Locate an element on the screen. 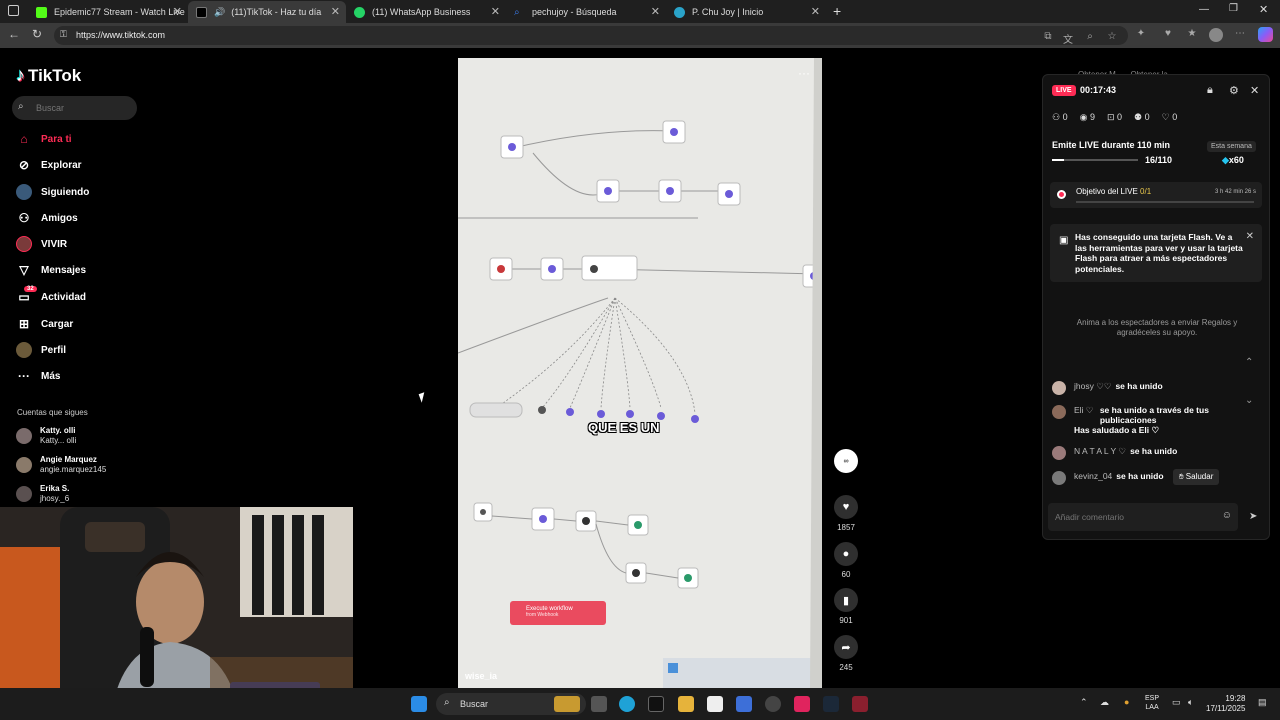 The width and height of the screenshot is (1280, 720). zoom-icon: ⌕ is located at coordinates (1090, 37).